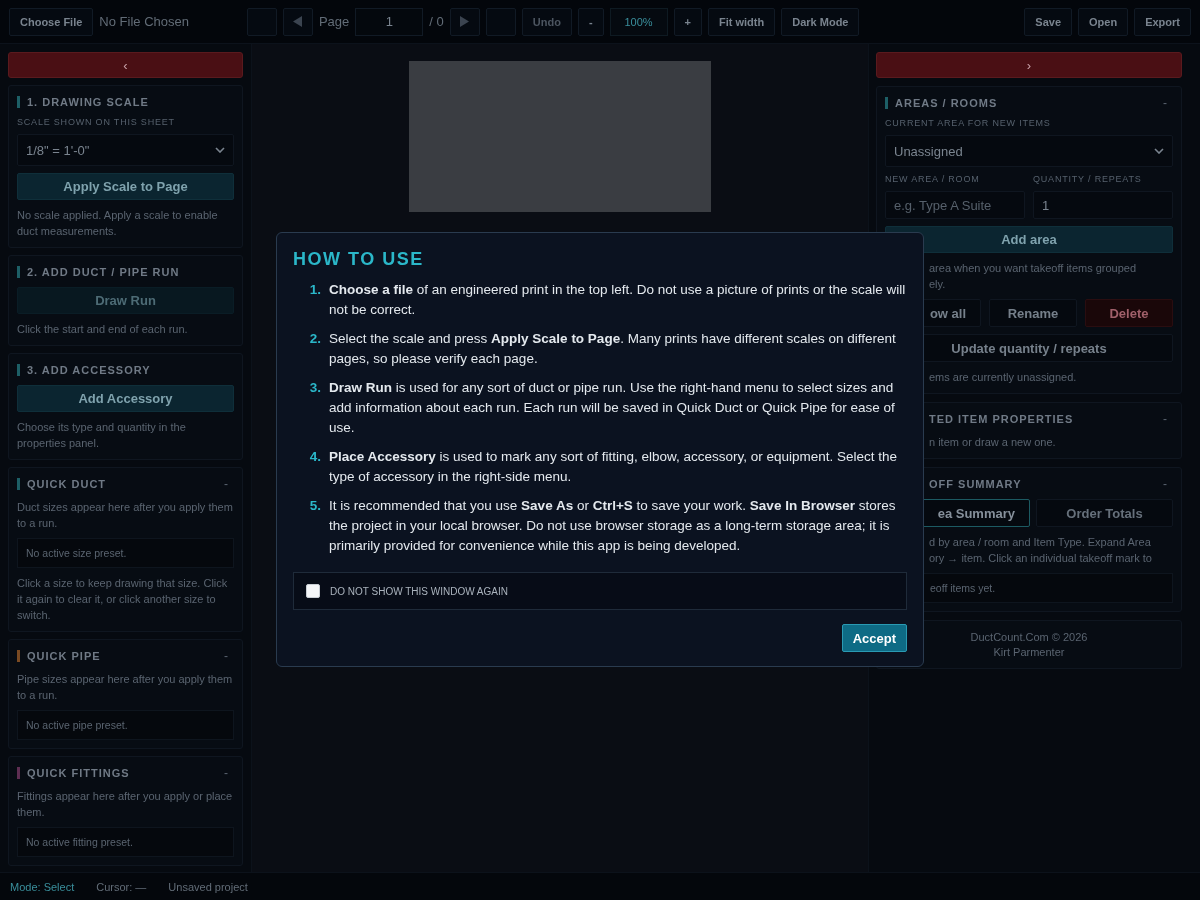  What do you see at coordinates (1040, 542) in the screenshot?
I see `help-text: d by area / room and Item Type. Expand Area` at bounding box center [1040, 542].